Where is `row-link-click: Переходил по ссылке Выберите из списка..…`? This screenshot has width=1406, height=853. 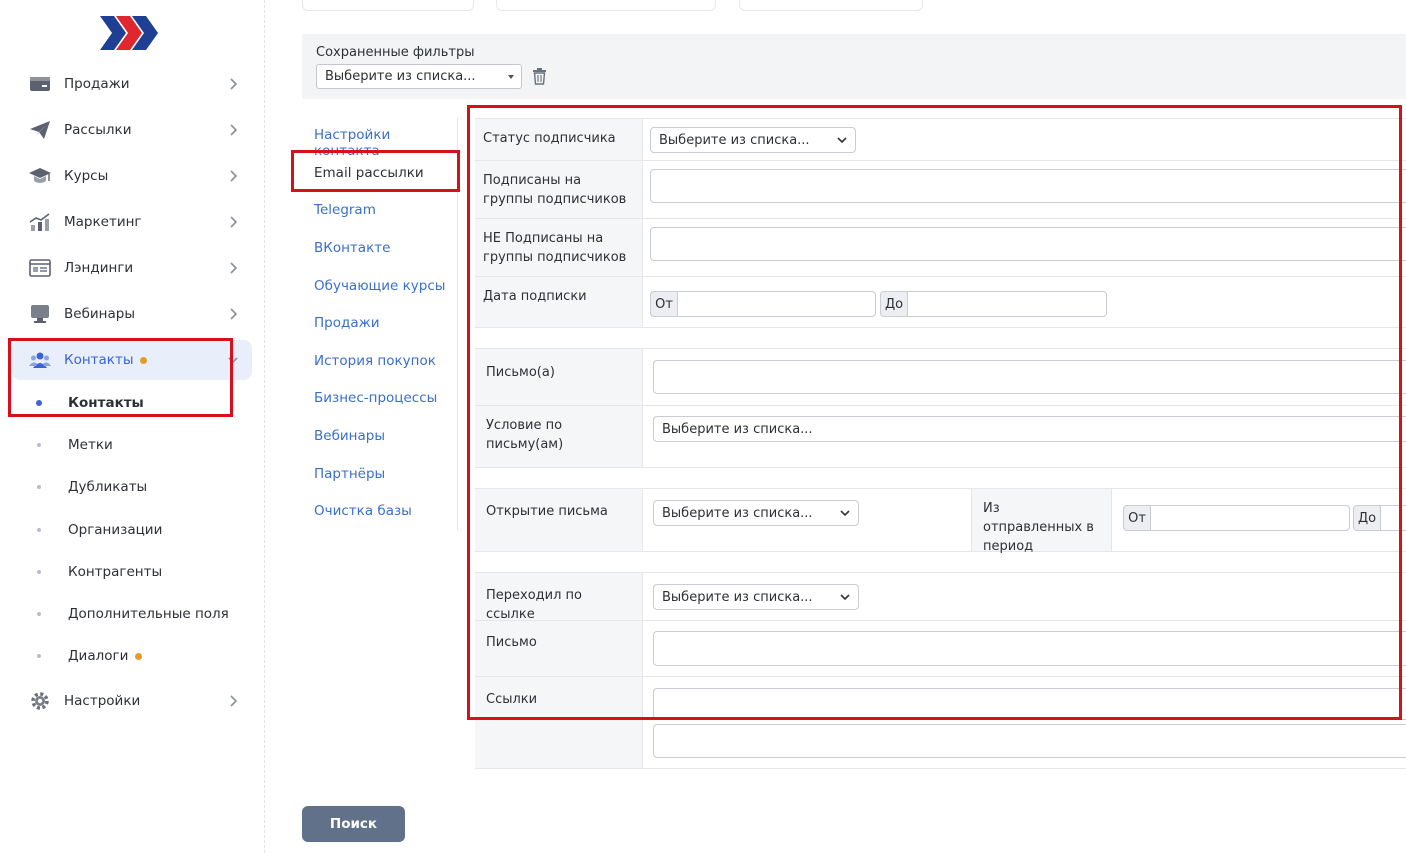 row-link-click: Переходил по ссылке Выберите из списка..… is located at coordinates (940, 597).